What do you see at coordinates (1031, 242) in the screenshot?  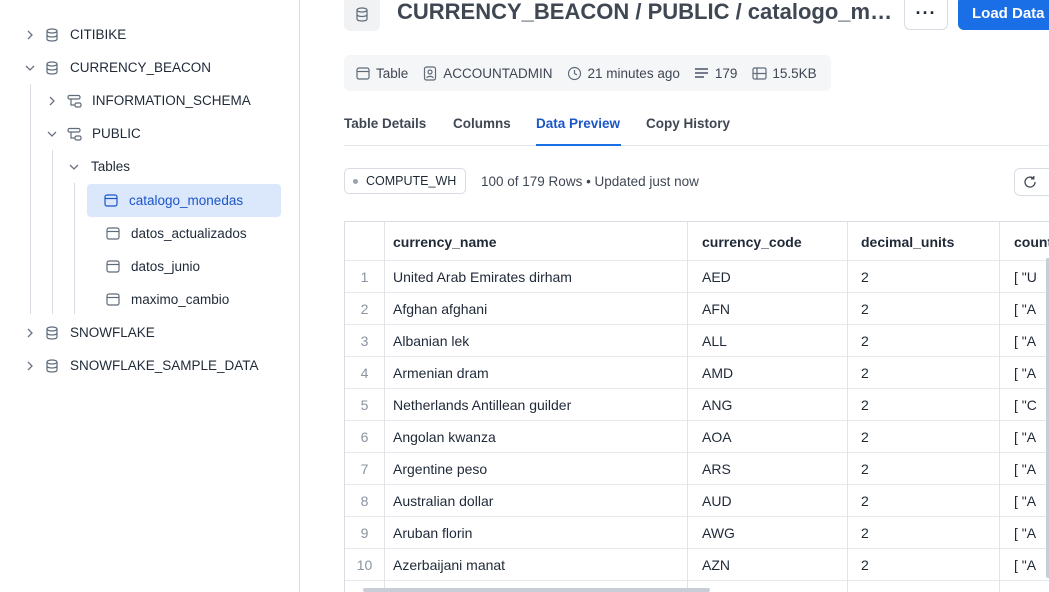 I see `column-header-countries: countries` at bounding box center [1031, 242].